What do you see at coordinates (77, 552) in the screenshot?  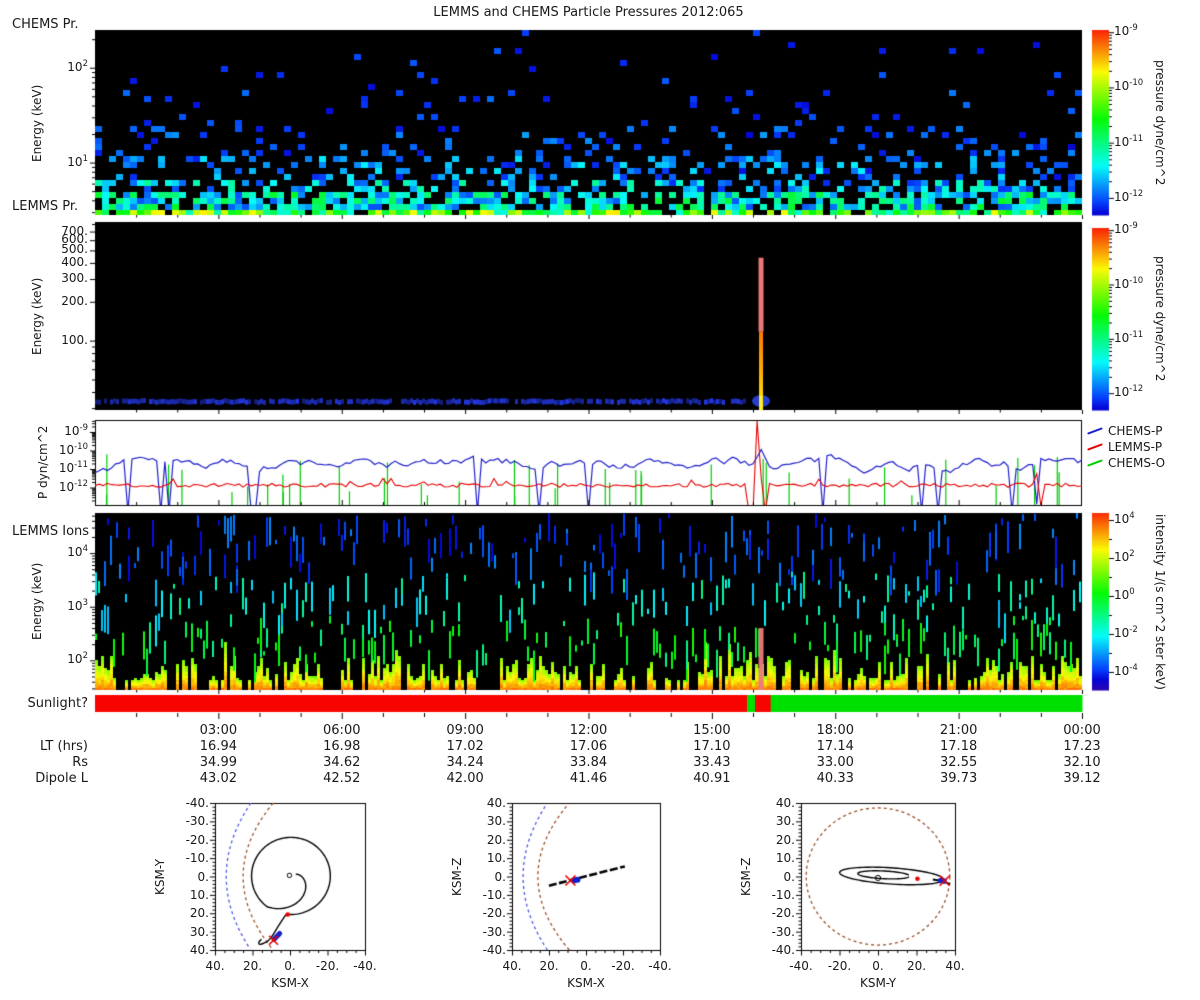 I see `energy-tick-label: 104` at bounding box center [77, 552].